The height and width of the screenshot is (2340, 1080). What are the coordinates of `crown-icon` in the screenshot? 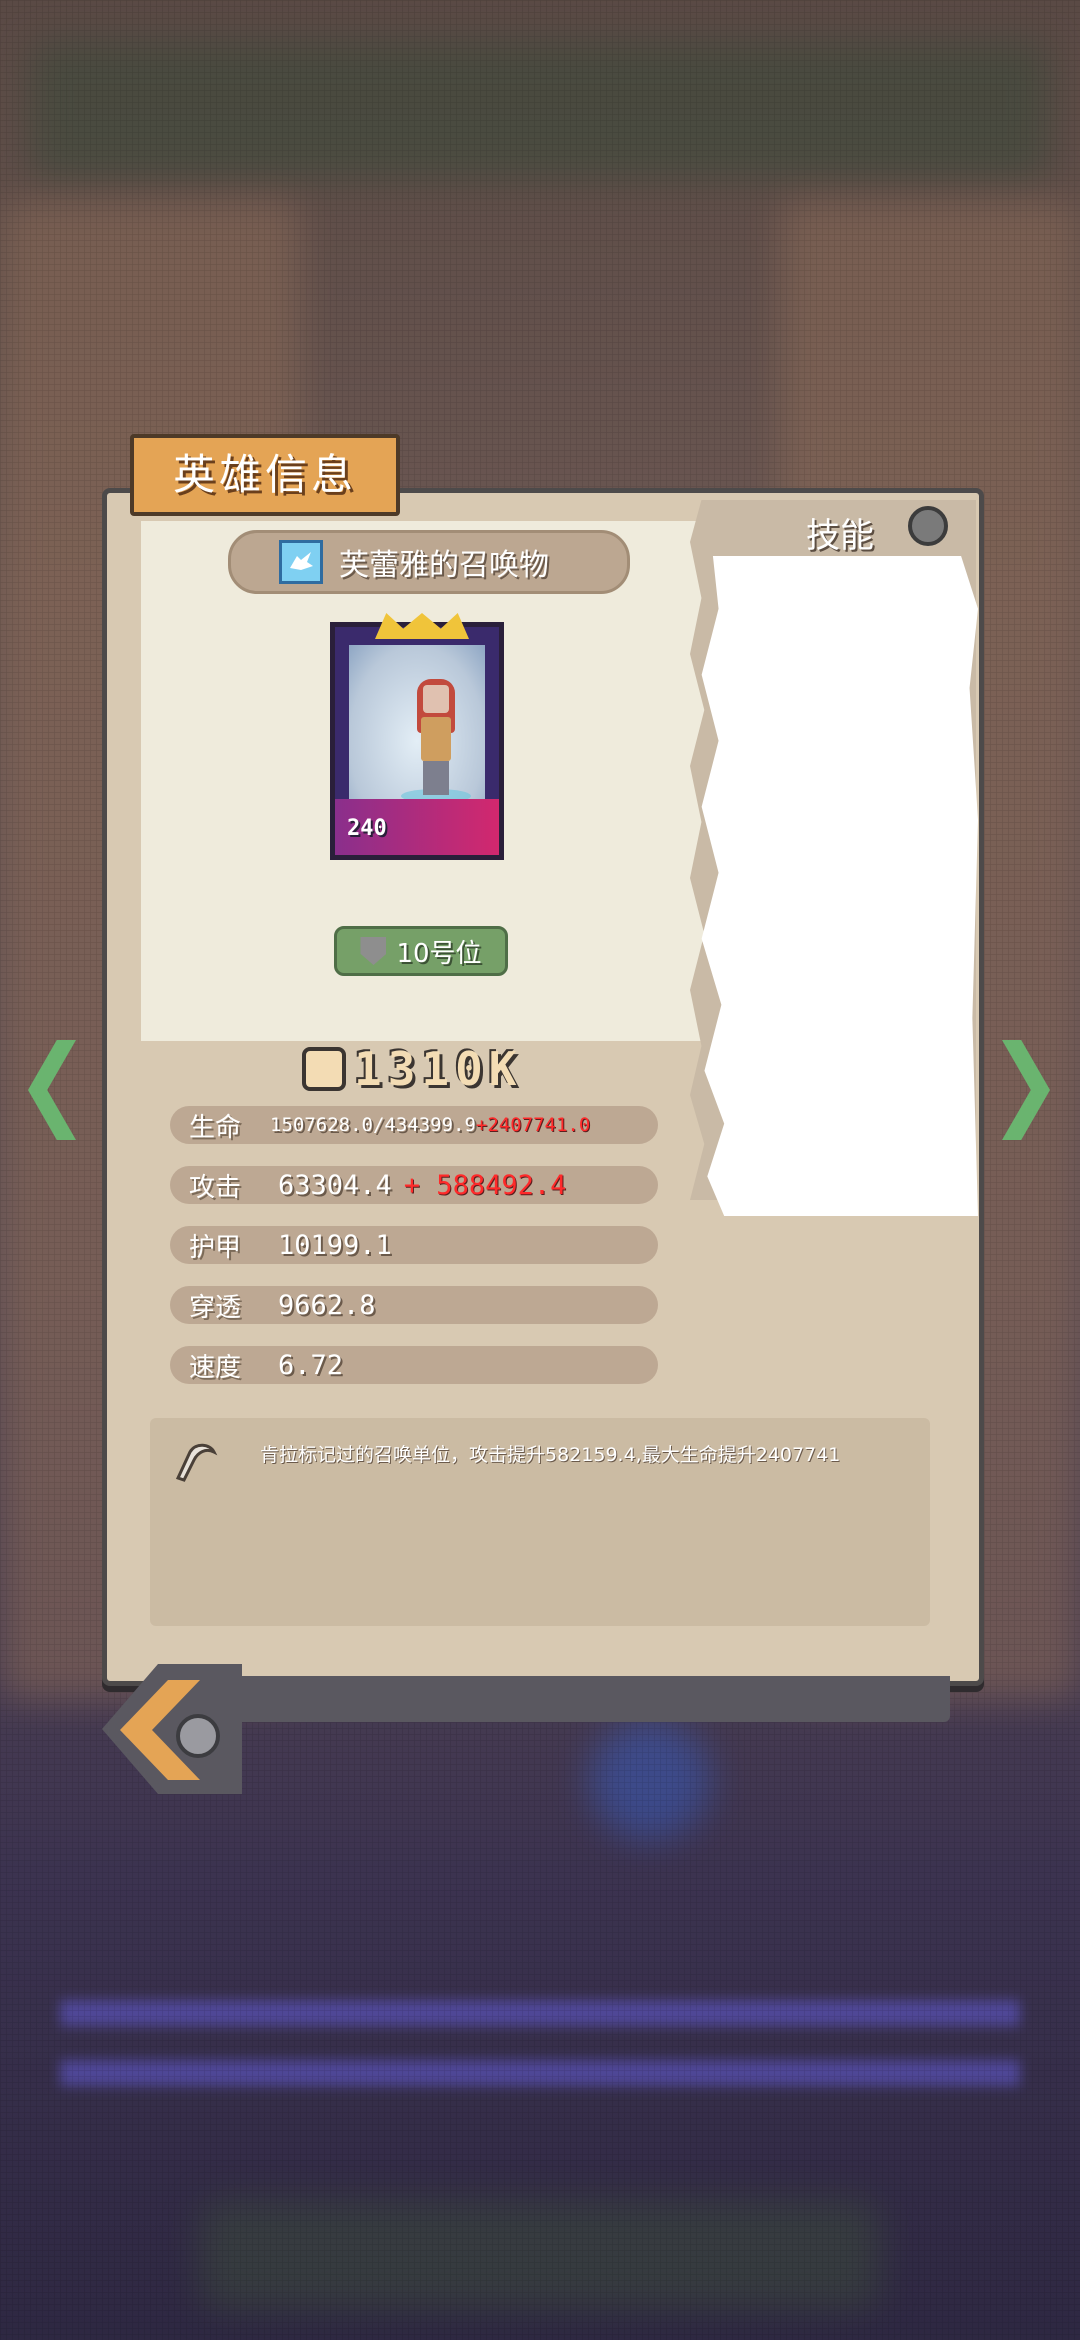 It's located at (422, 626).